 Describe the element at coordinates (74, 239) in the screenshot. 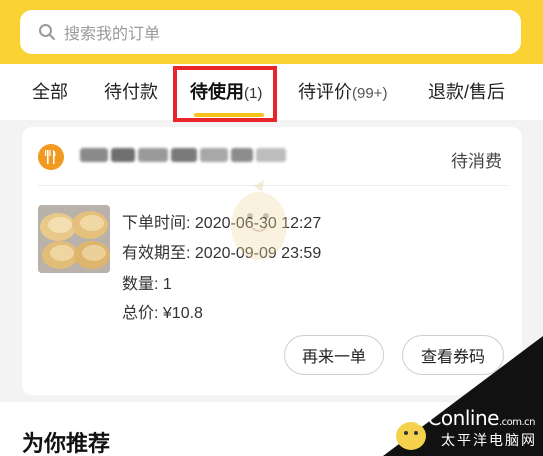

I see `product-thumbnail` at that location.